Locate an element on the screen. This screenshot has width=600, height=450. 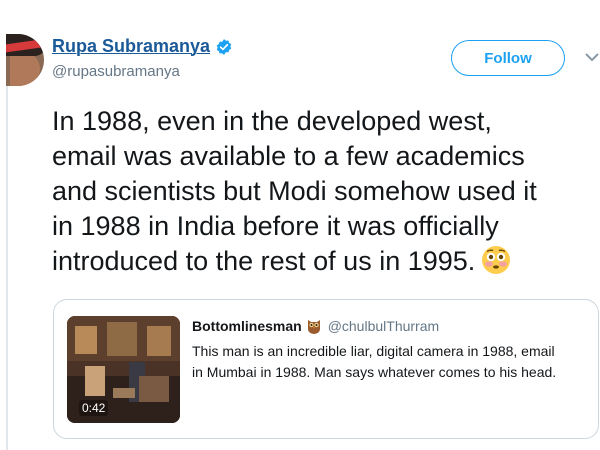
quoted-author-row: Bottomlinesman @chulbulThurram is located at coordinates (315, 326).